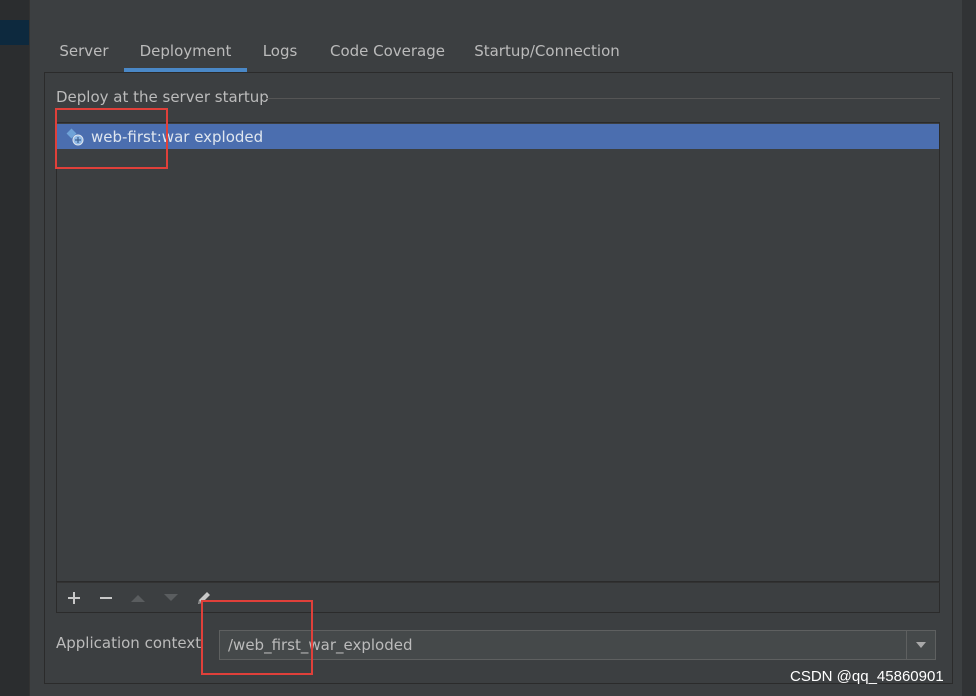 This screenshot has height=696, width=976. I want to click on list-item: web-first:war exploded, so click(498, 136).